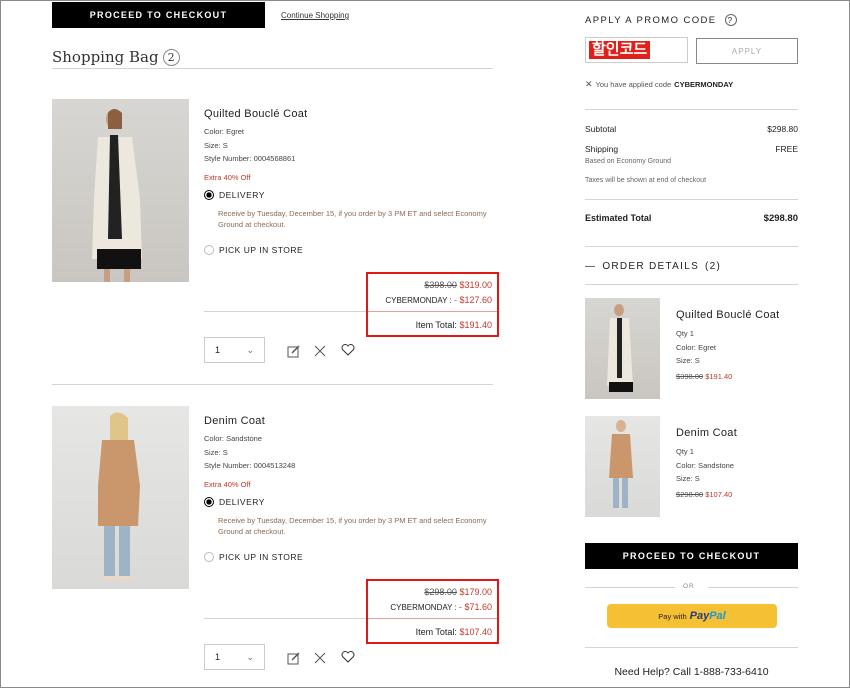  Describe the element at coordinates (691, 672) in the screenshot. I see `help-phone: Need Help? Call 1-888-733-6410` at that location.